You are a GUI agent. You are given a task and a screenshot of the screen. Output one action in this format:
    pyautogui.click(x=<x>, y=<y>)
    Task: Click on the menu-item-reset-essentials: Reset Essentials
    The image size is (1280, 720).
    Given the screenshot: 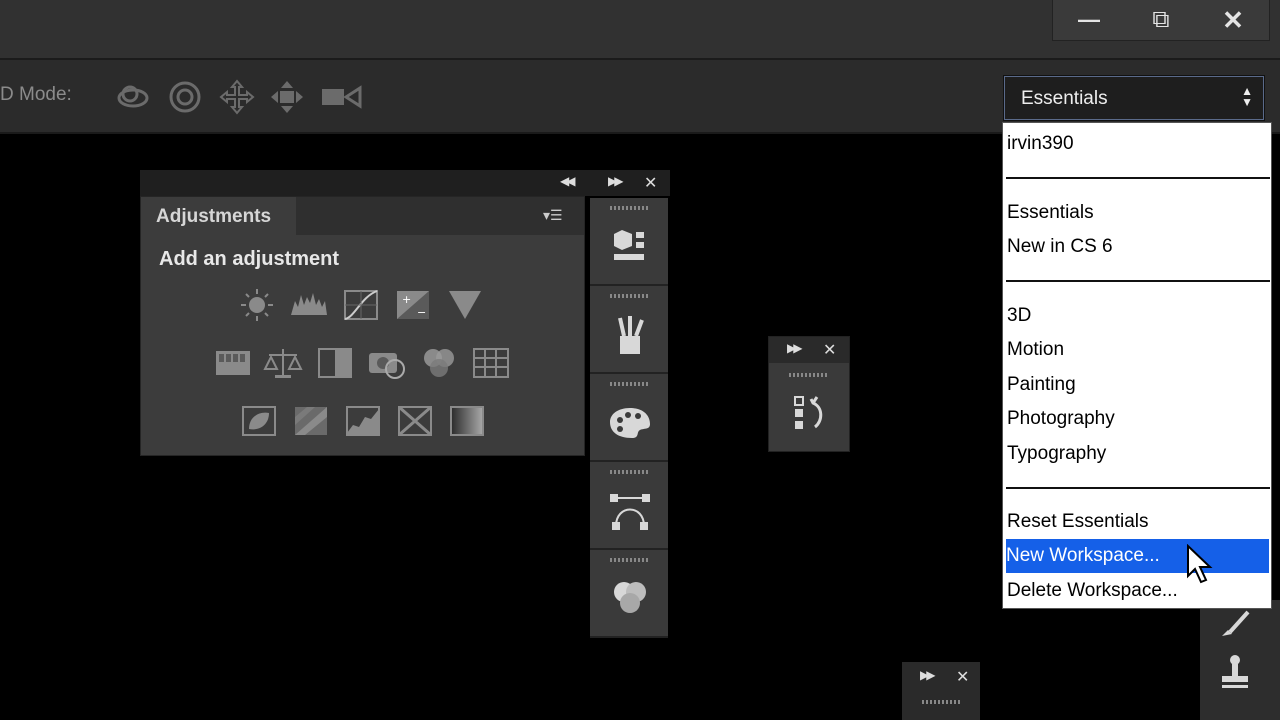 What is the action you would take?
    pyautogui.click(x=1138, y=522)
    